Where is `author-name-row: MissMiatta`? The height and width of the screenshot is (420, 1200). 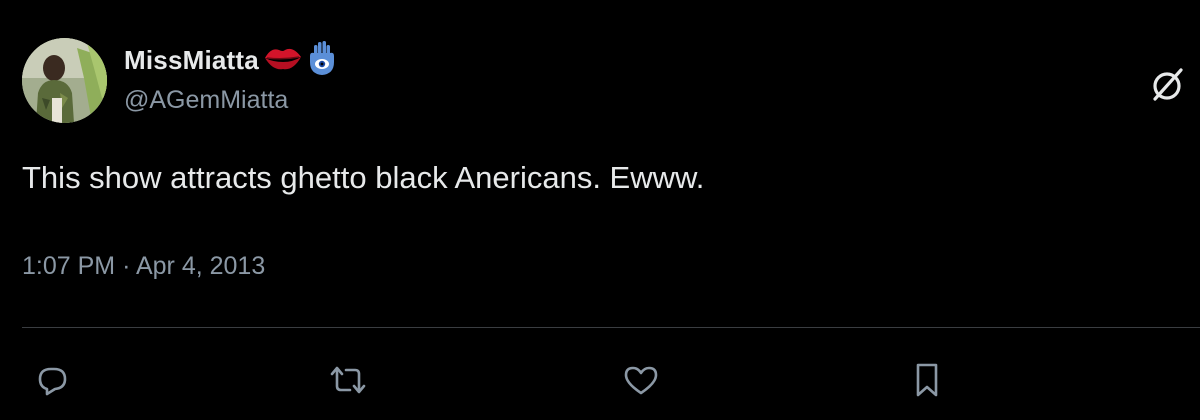
author-name-row: MissMiatta is located at coordinates (230, 60).